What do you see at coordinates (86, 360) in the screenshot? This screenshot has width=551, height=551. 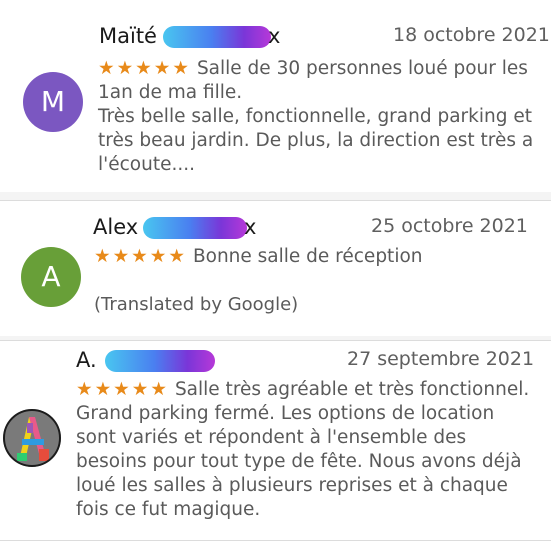 I see `reviewer-name: A.` at bounding box center [86, 360].